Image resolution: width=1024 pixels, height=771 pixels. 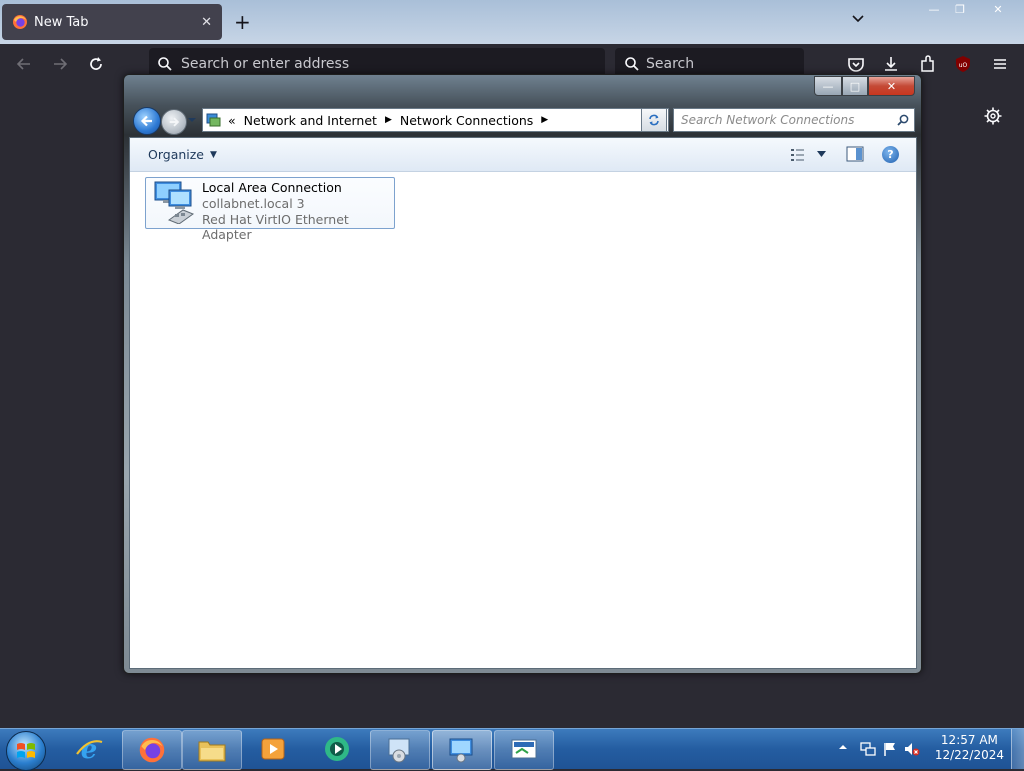 I want to click on network-connections-icon, so click(x=461, y=750).